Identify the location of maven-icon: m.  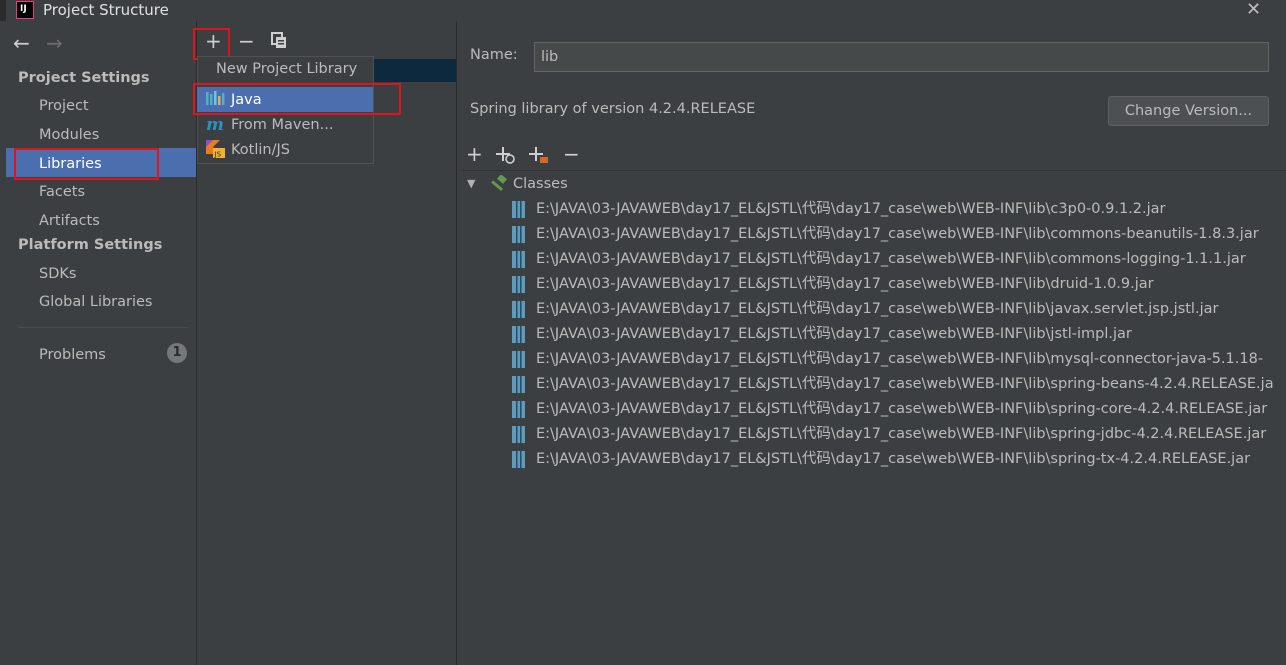
(215, 125).